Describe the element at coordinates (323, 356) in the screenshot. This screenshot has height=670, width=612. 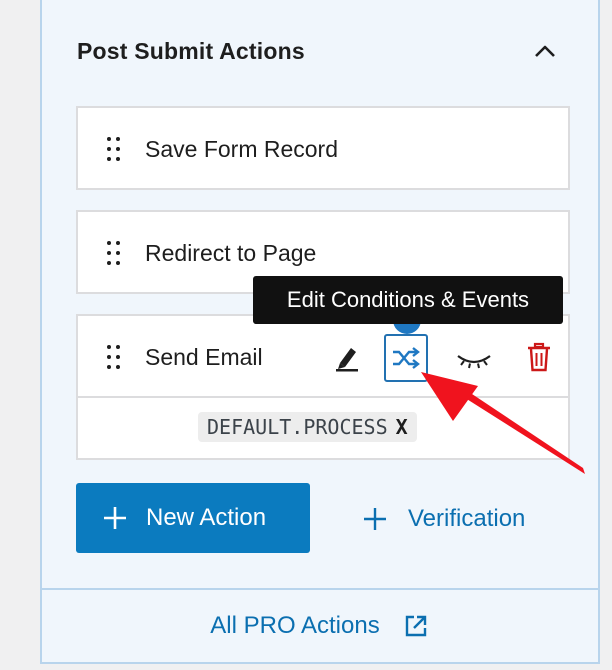
I see `action-item-send-email: Send Email` at that location.